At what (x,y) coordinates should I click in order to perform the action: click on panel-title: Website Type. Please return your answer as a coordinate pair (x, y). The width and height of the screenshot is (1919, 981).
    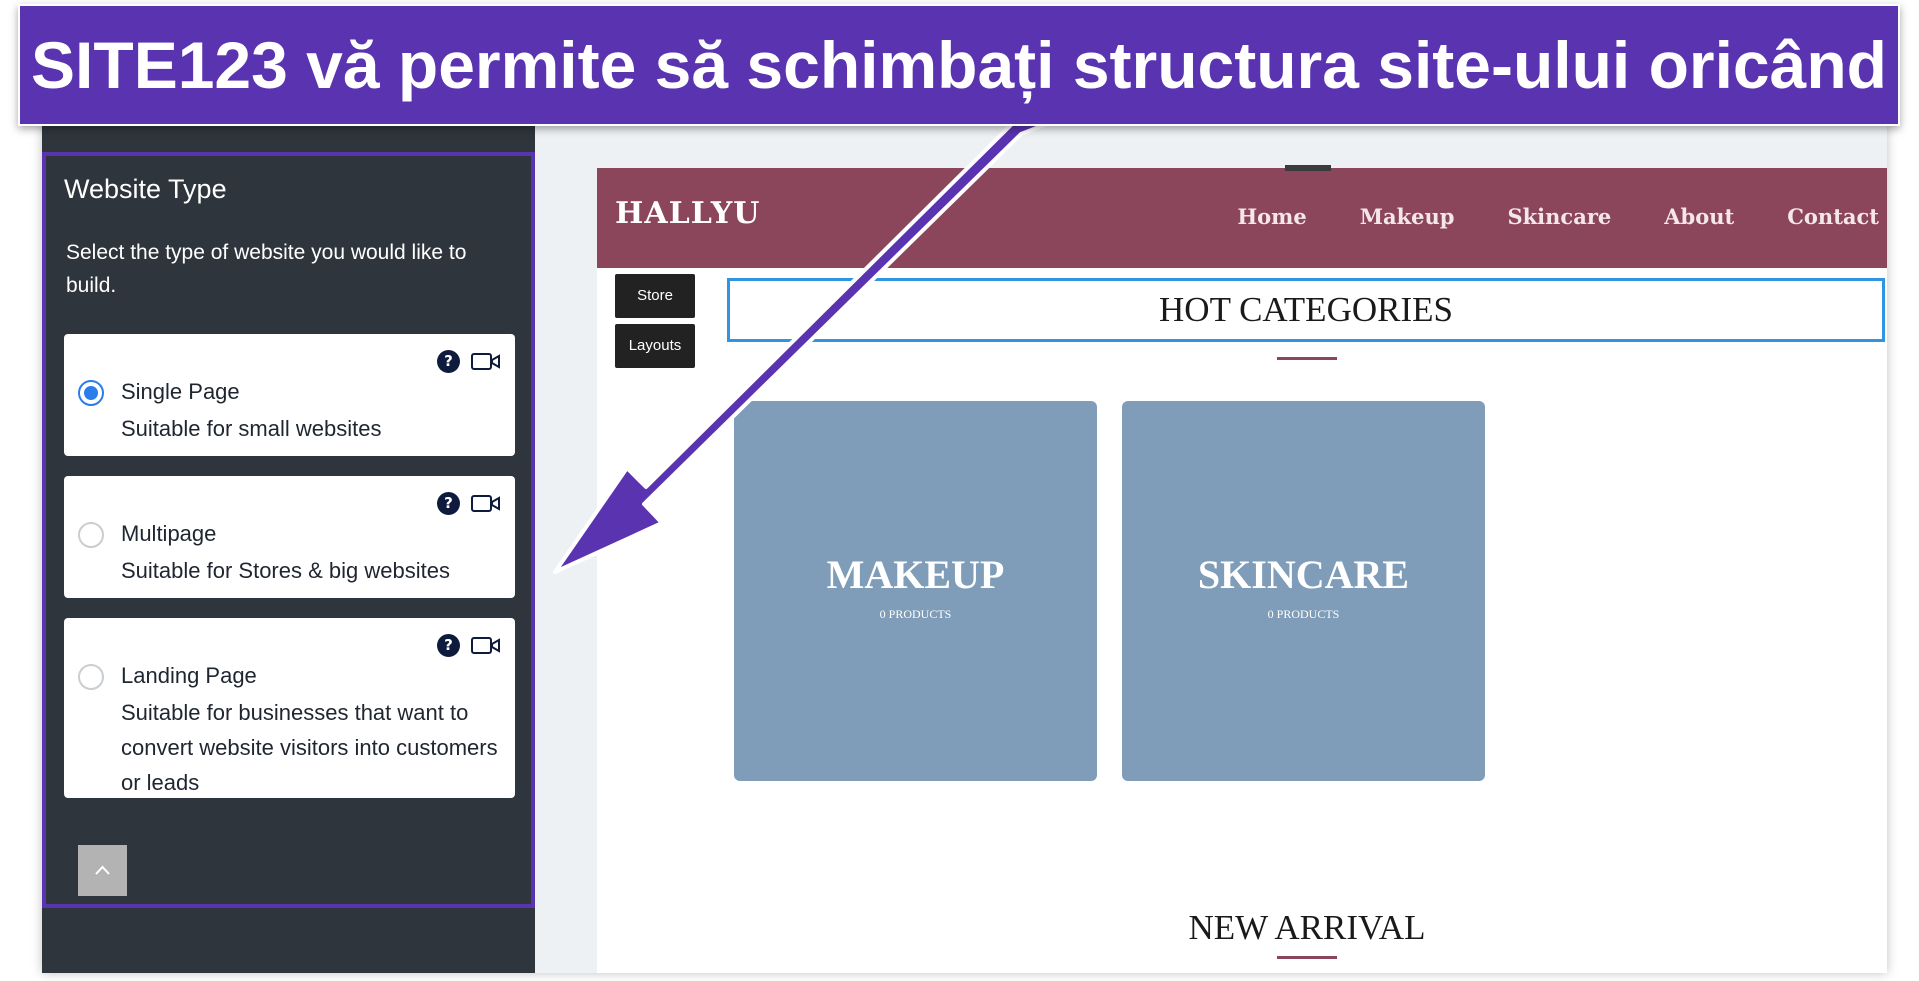
    Looking at the image, I should click on (145, 189).